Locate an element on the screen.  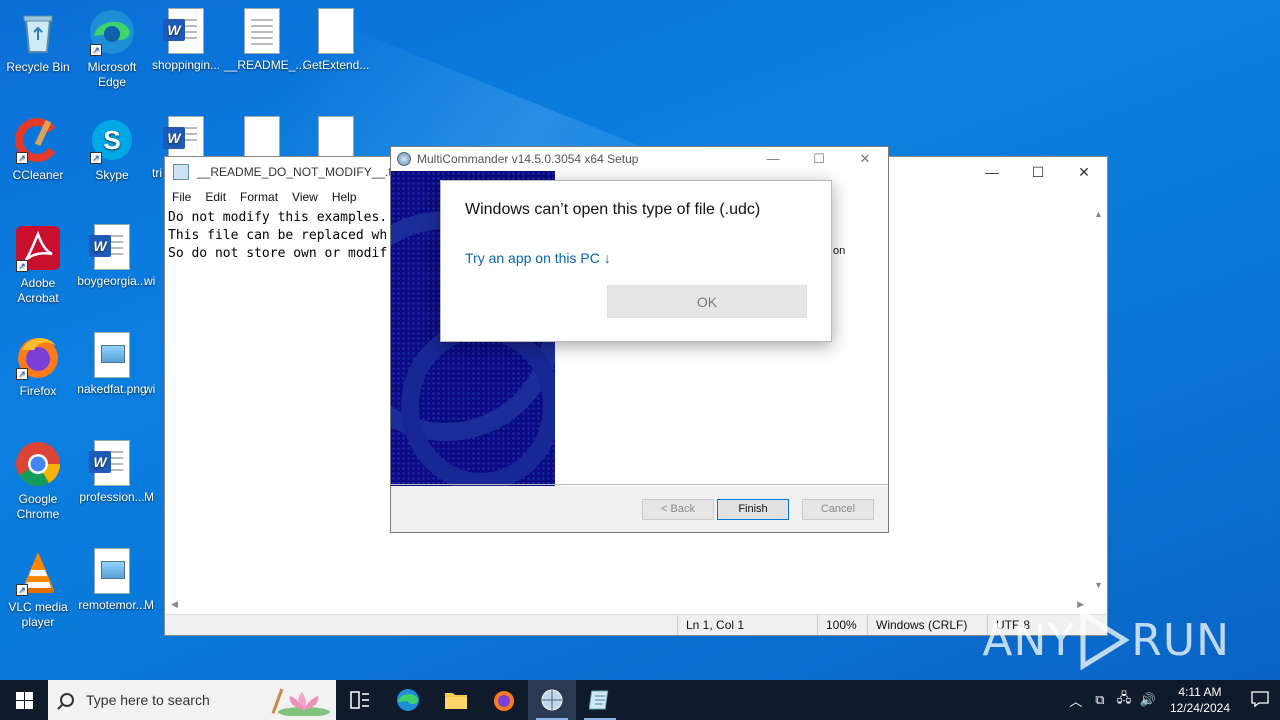
search-icon is located at coordinates (67, 700).